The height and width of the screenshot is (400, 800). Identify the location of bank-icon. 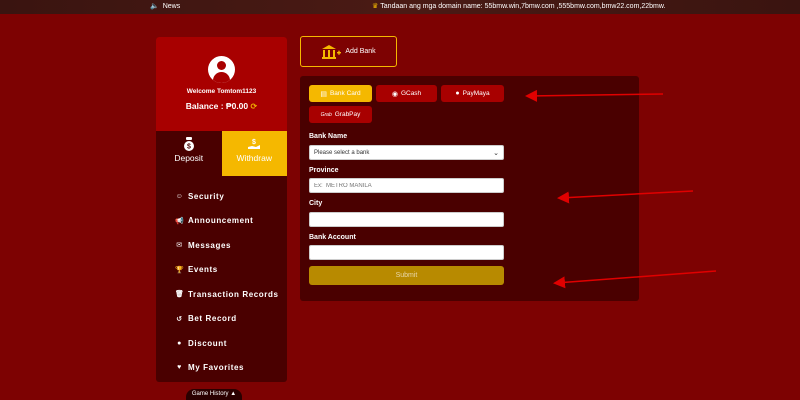
(332, 51).